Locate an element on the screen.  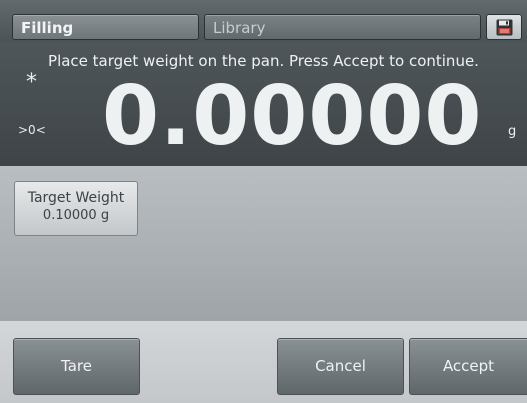
cancel-button: Cancel is located at coordinates (340, 366).